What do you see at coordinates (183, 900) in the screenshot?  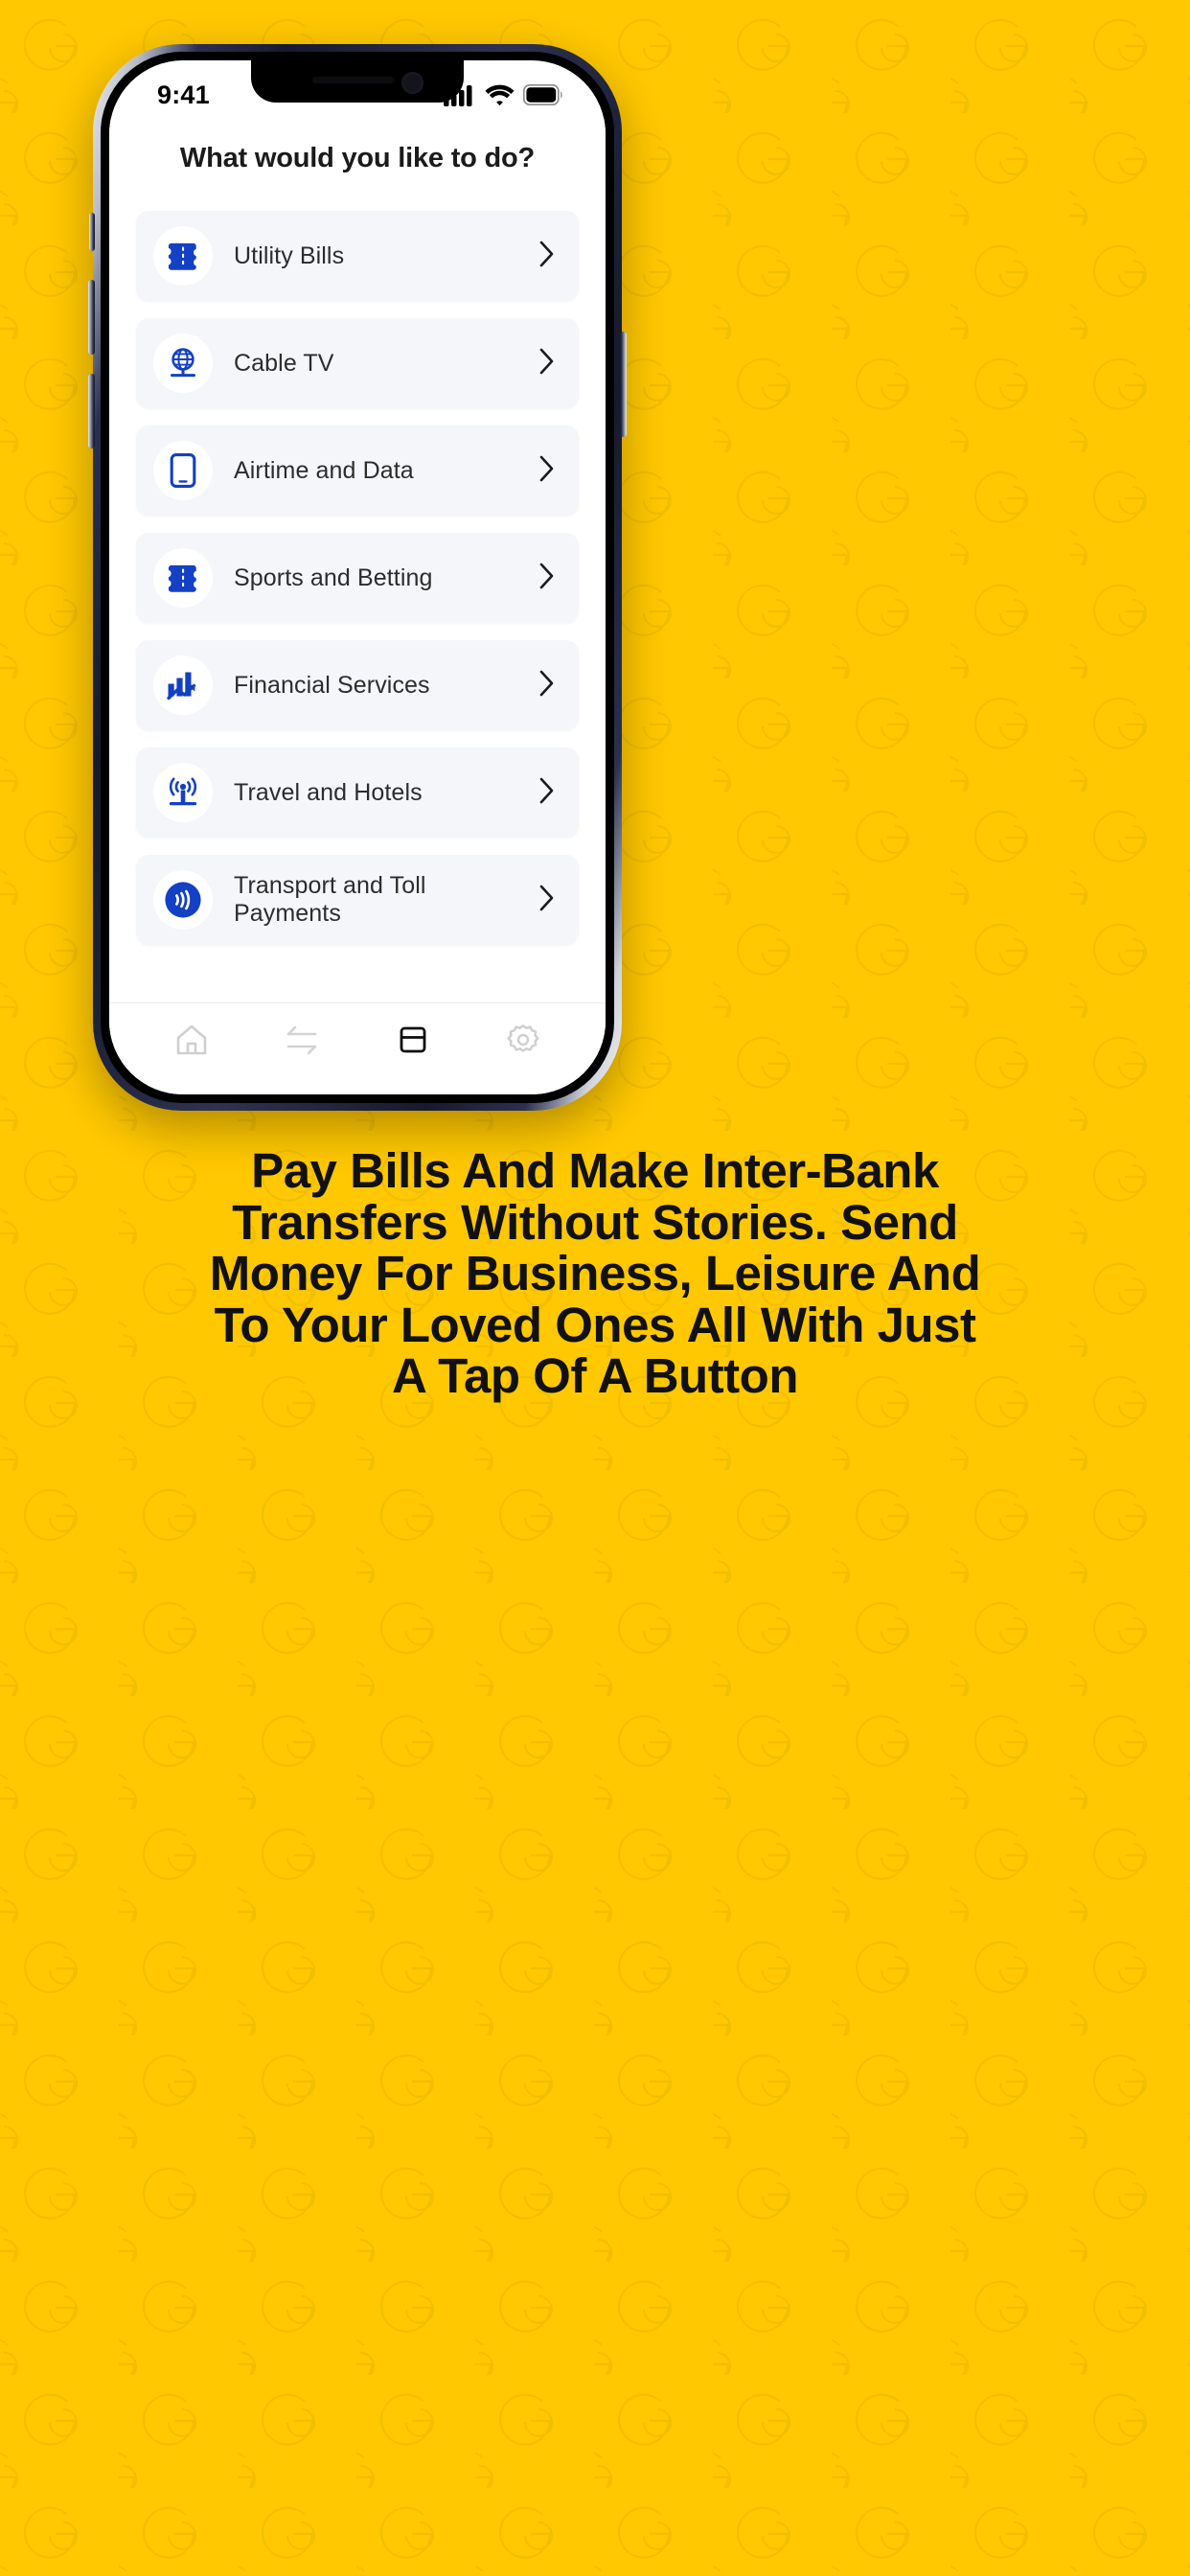 I see `contactless-pay-icon` at bounding box center [183, 900].